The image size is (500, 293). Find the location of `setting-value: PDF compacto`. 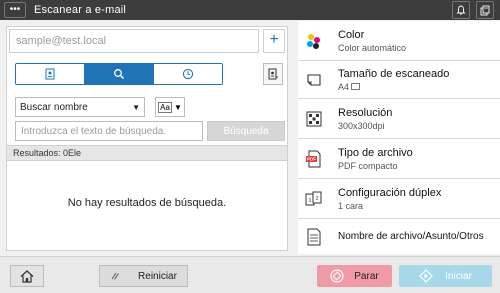

setting-value: PDF compacto is located at coordinates (368, 165).